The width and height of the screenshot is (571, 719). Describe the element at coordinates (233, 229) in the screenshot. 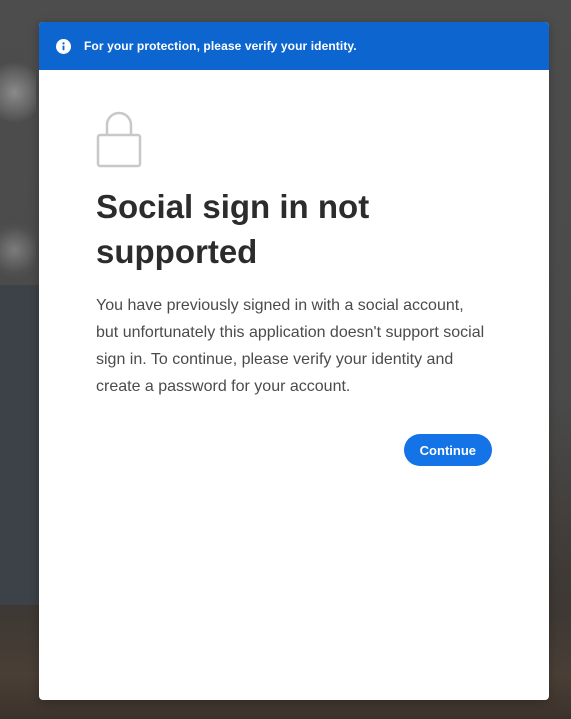

I see `page-title: Social sign in not supported` at that location.